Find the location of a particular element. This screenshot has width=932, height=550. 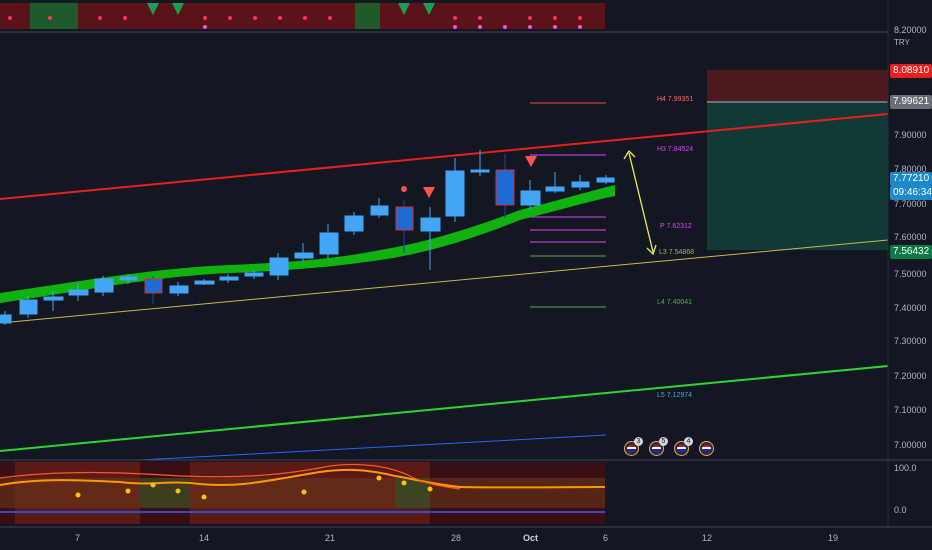

date-label: 12 is located at coordinates (707, 538).